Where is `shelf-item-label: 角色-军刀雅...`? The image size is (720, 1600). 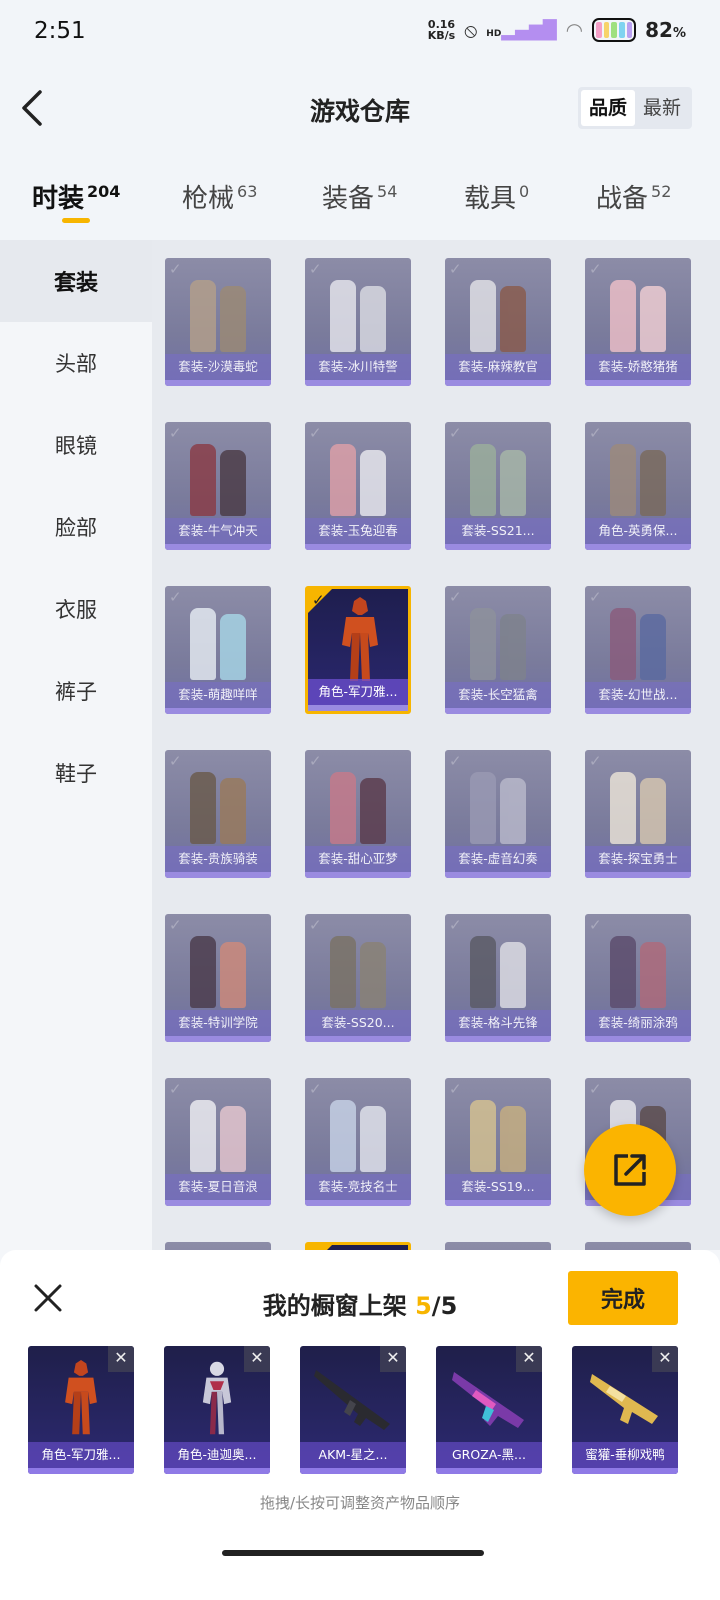 shelf-item-label: 角色-军刀雅... is located at coordinates (81, 1455).